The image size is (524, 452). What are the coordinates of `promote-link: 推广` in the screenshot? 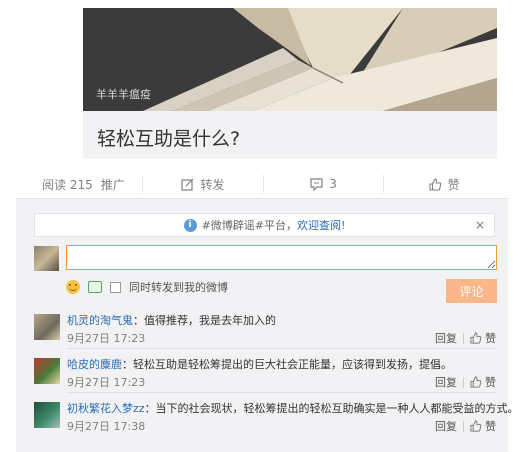 It's located at (113, 184).